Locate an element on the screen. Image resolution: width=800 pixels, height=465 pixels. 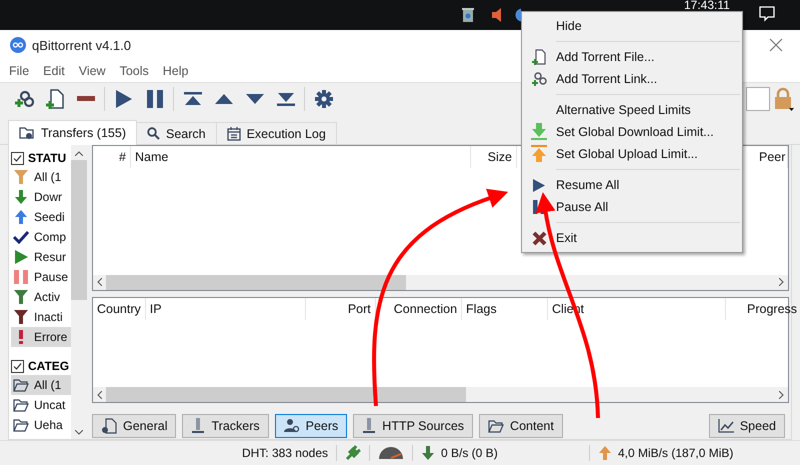
detail-tab: Peers is located at coordinates (311, 426).